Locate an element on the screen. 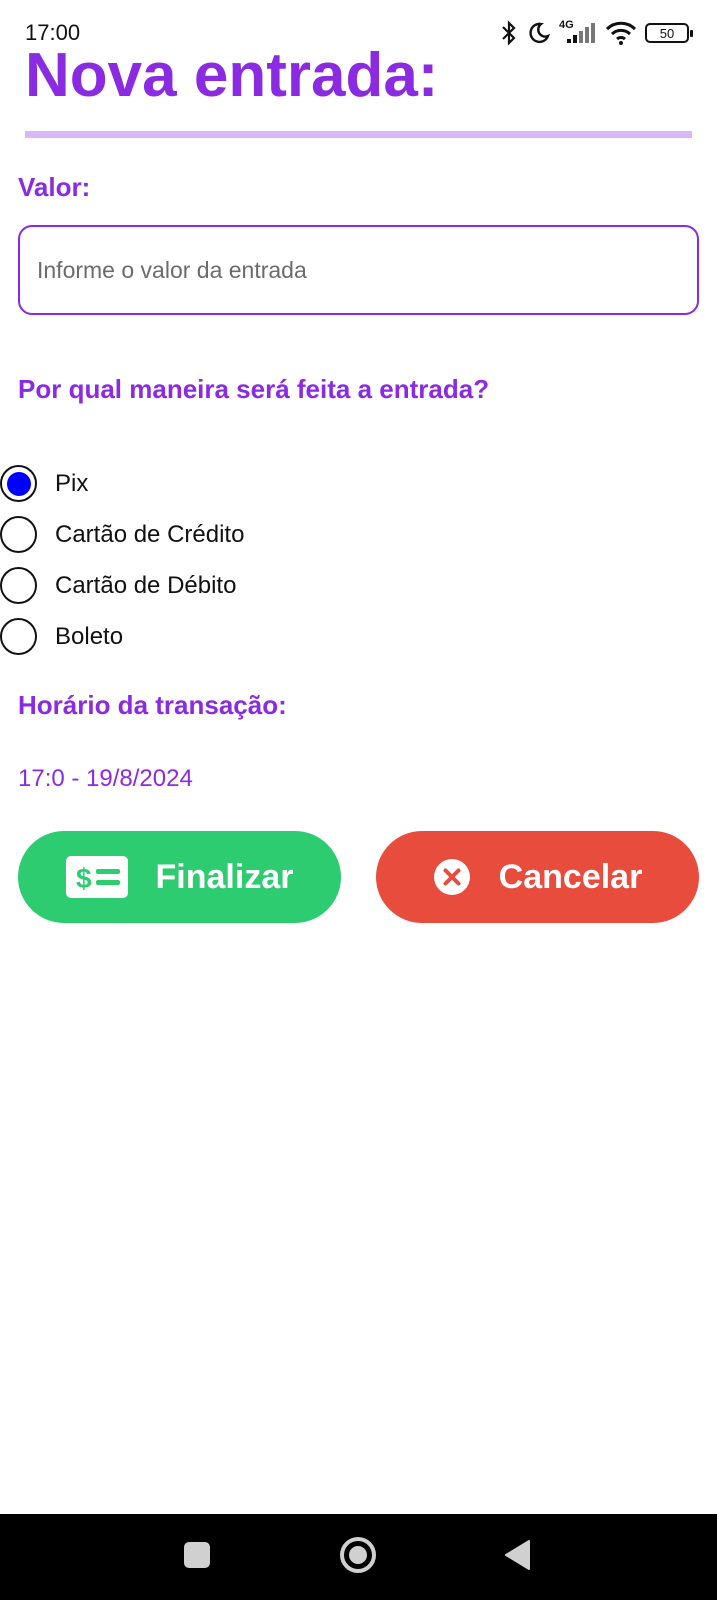  radio-option-credit-card: Cartão de Crédito is located at coordinates (122, 534).